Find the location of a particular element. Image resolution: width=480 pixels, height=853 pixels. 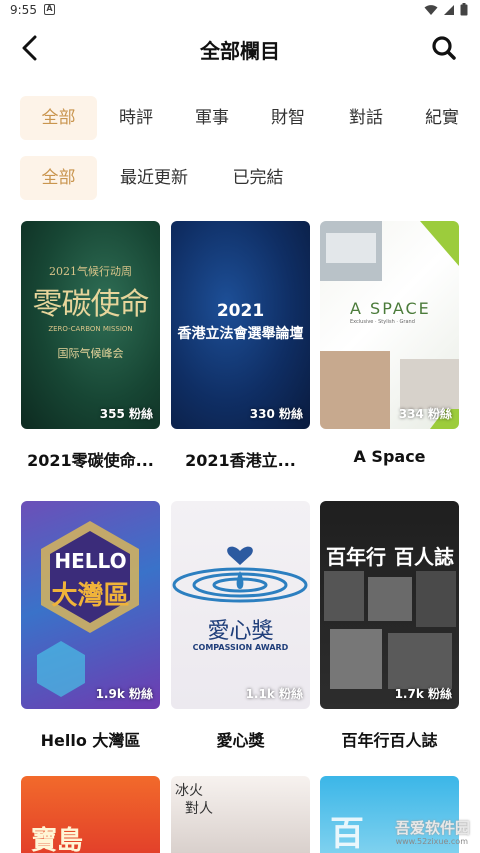

poster-text: 寶島 is located at coordinates (57, 839).